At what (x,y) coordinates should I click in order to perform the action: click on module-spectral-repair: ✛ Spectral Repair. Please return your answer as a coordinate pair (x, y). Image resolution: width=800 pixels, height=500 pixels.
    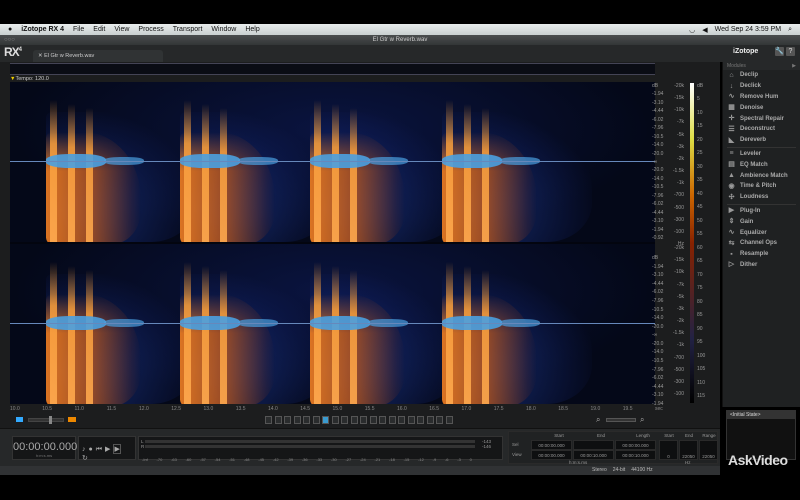
    Looking at the image, I should click on (761, 118).